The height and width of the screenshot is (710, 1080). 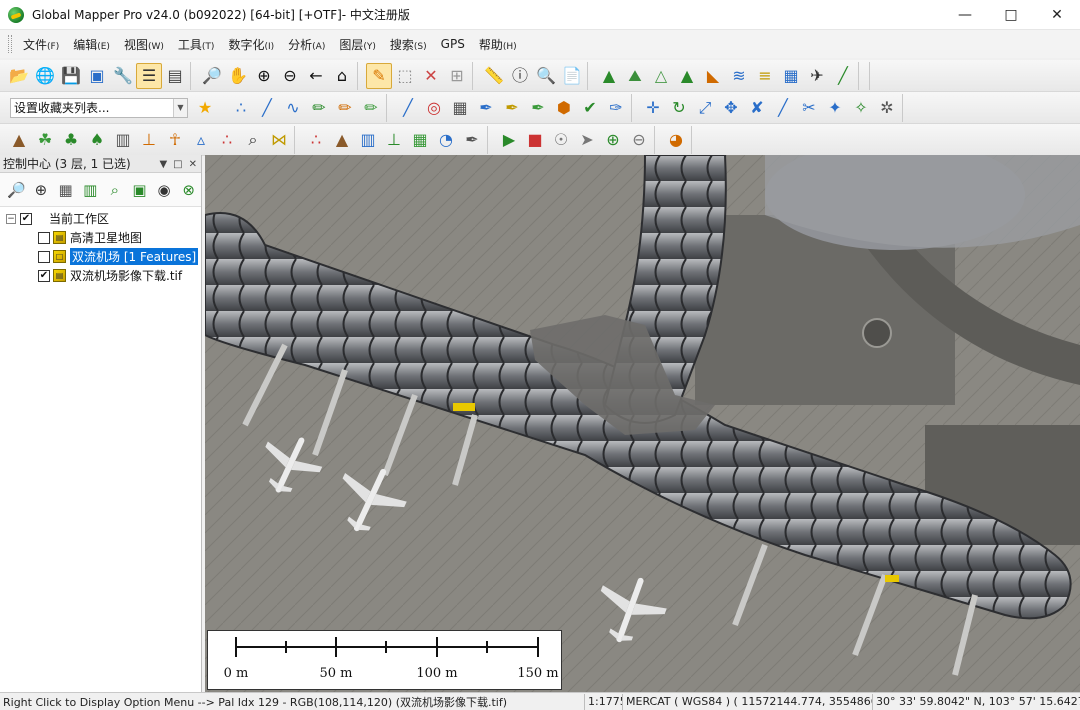 I want to click on move-icon: ✛, so click(x=653, y=108).